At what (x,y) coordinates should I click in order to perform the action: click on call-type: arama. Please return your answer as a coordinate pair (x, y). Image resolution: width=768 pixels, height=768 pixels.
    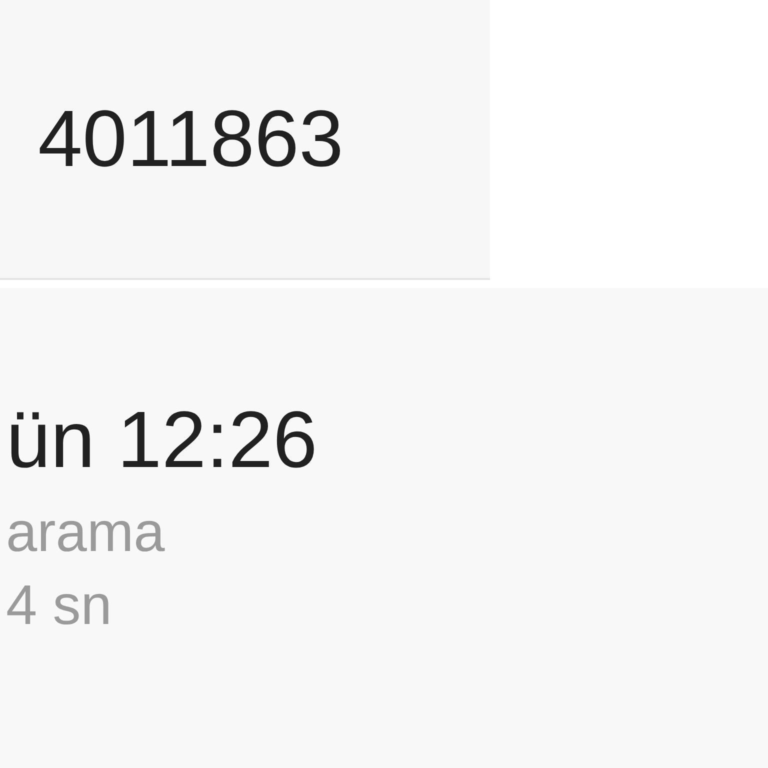
    Looking at the image, I should click on (85, 532).